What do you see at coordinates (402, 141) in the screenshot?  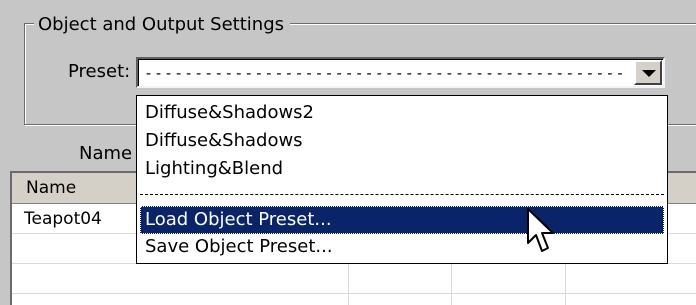 I see `preset-option-diffuse-shadows: Diffuse&Shadows` at bounding box center [402, 141].